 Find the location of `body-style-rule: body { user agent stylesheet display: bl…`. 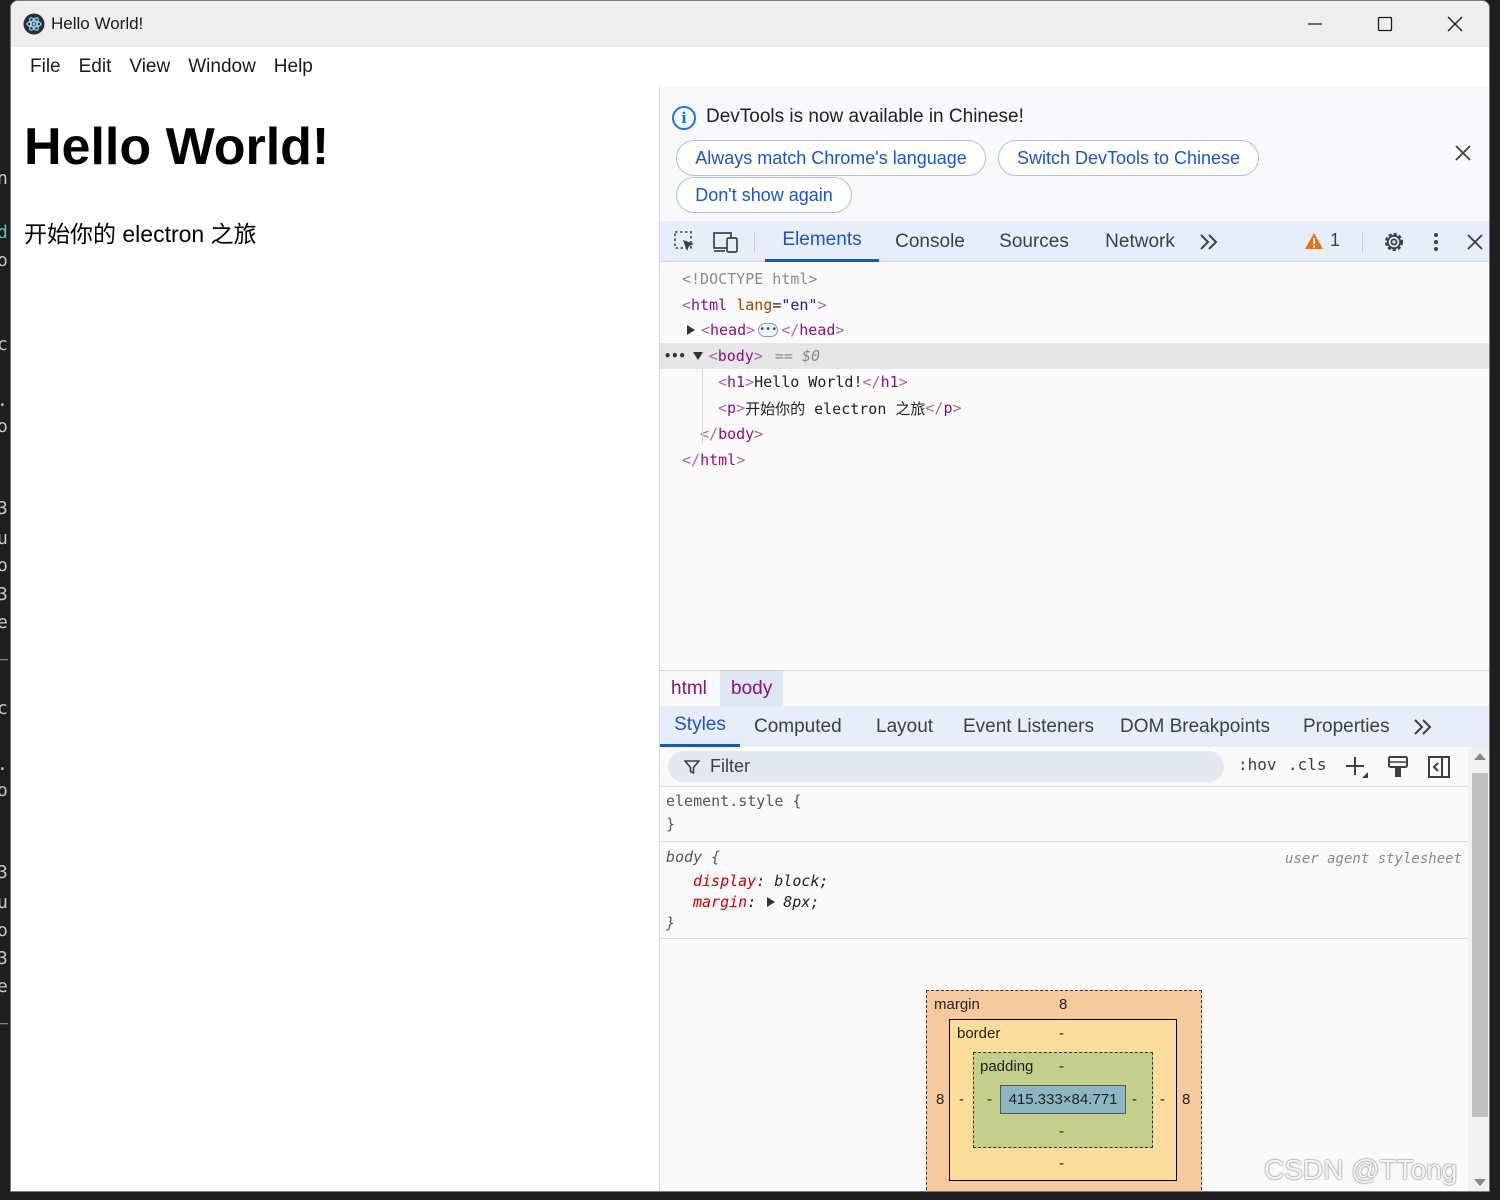

body-style-rule: body { user agent stylesheet display: bl… is located at coordinates (1064, 890).